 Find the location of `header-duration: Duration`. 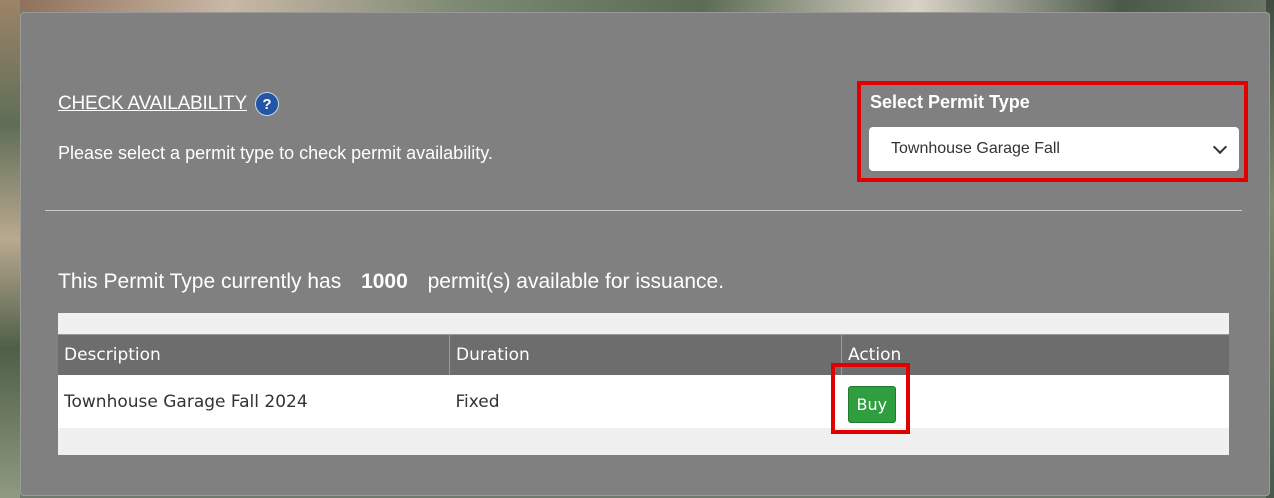

header-duration: Duration is located at coordinates (645, 354).